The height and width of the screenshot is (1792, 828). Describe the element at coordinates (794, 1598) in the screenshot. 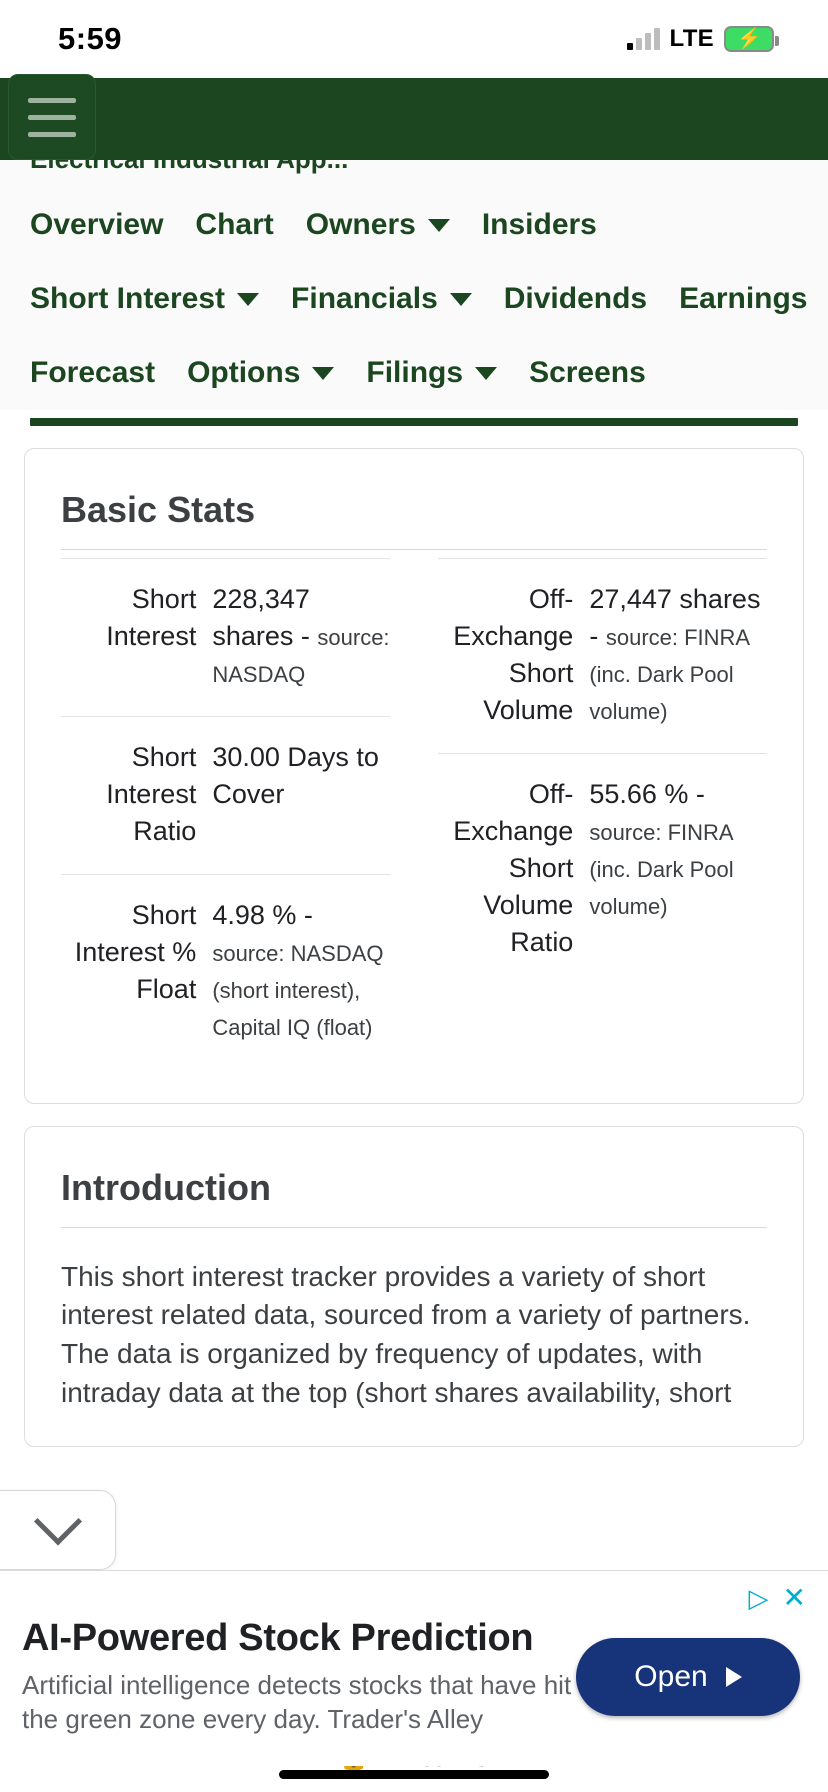

I see `close-icon: ✕` at that location.